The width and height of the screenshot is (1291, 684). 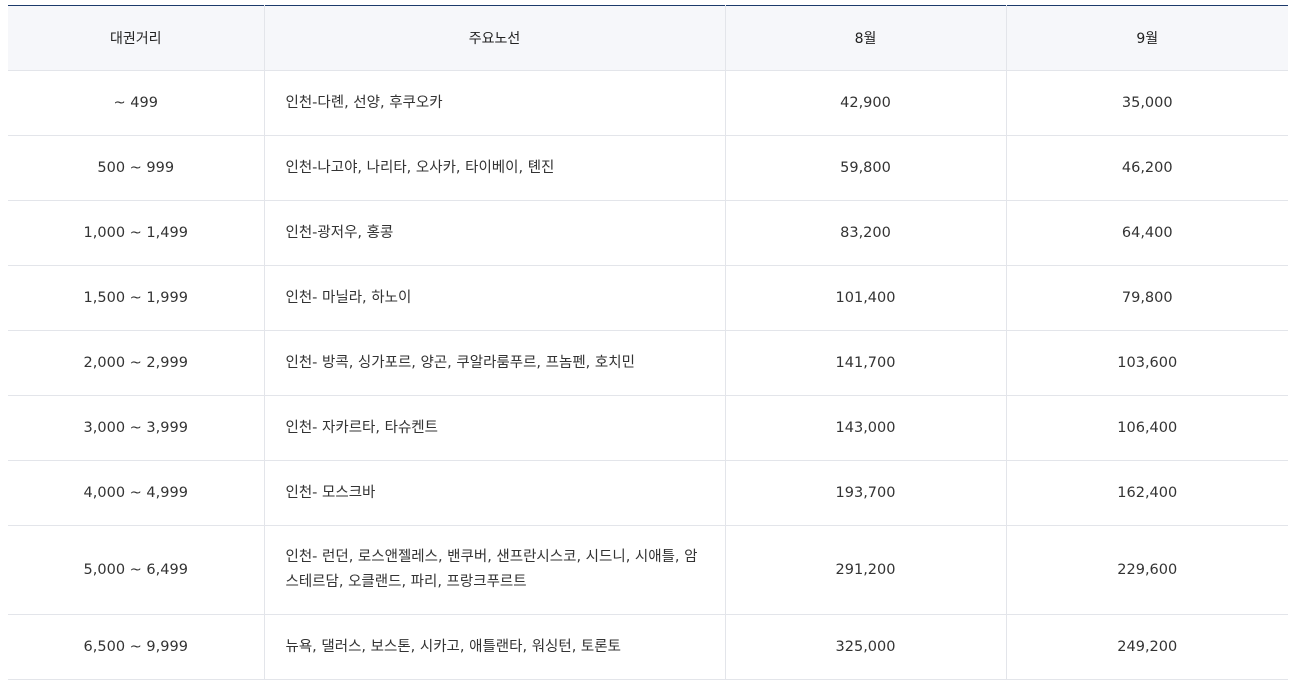 What do you see at coordinates (494, 647) in the screenshot?
I see `routes-cell: 뉴욕, 댈러스, 보스톤, 시카고, 애틀랜타, 워싱턴, 토론토` at bounding box center [494, 647].